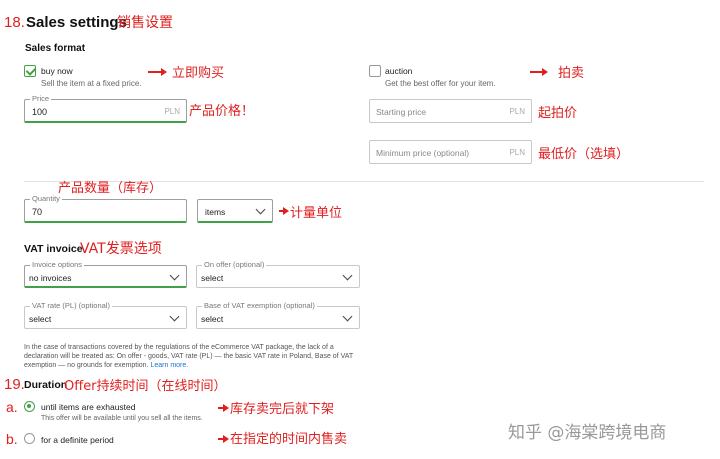 The image size is (720, 459). I want to click on section-18-number: 18., so click(14, 22).